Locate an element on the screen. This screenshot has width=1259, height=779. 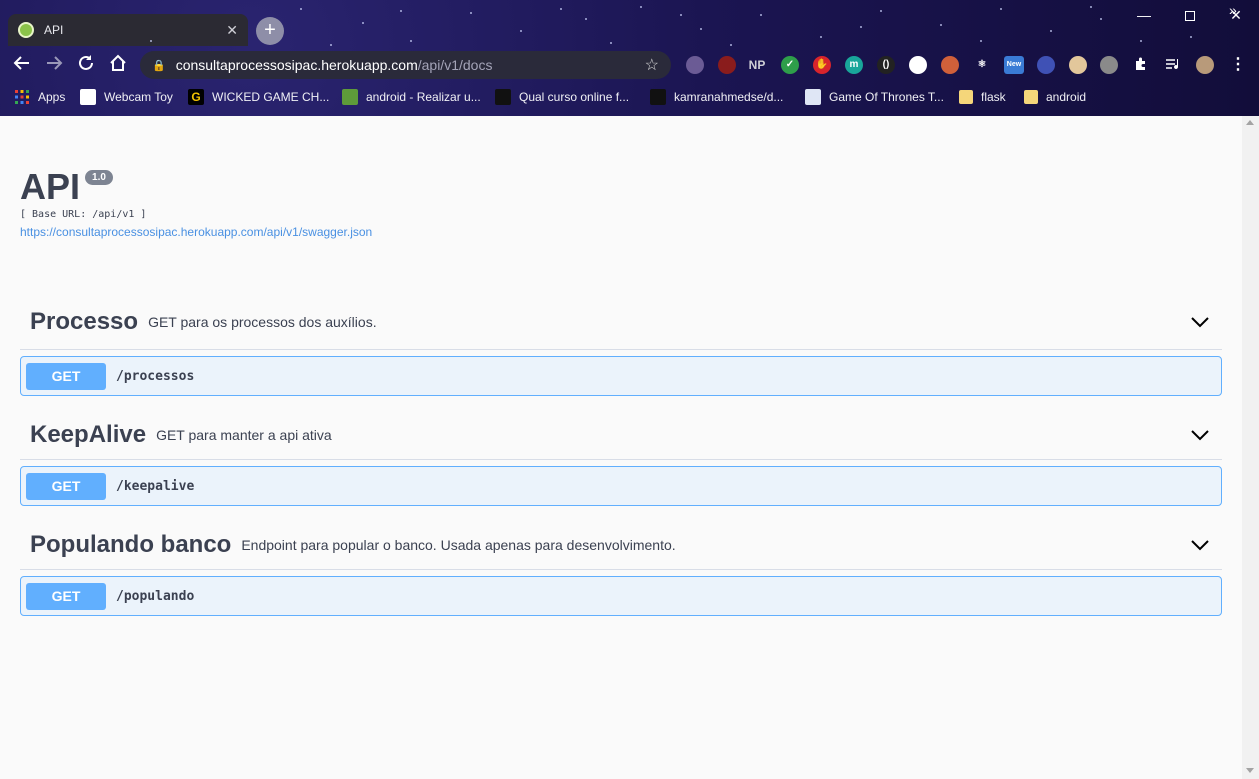
wicked-game-icon: G is located at coordinates (196, 97).